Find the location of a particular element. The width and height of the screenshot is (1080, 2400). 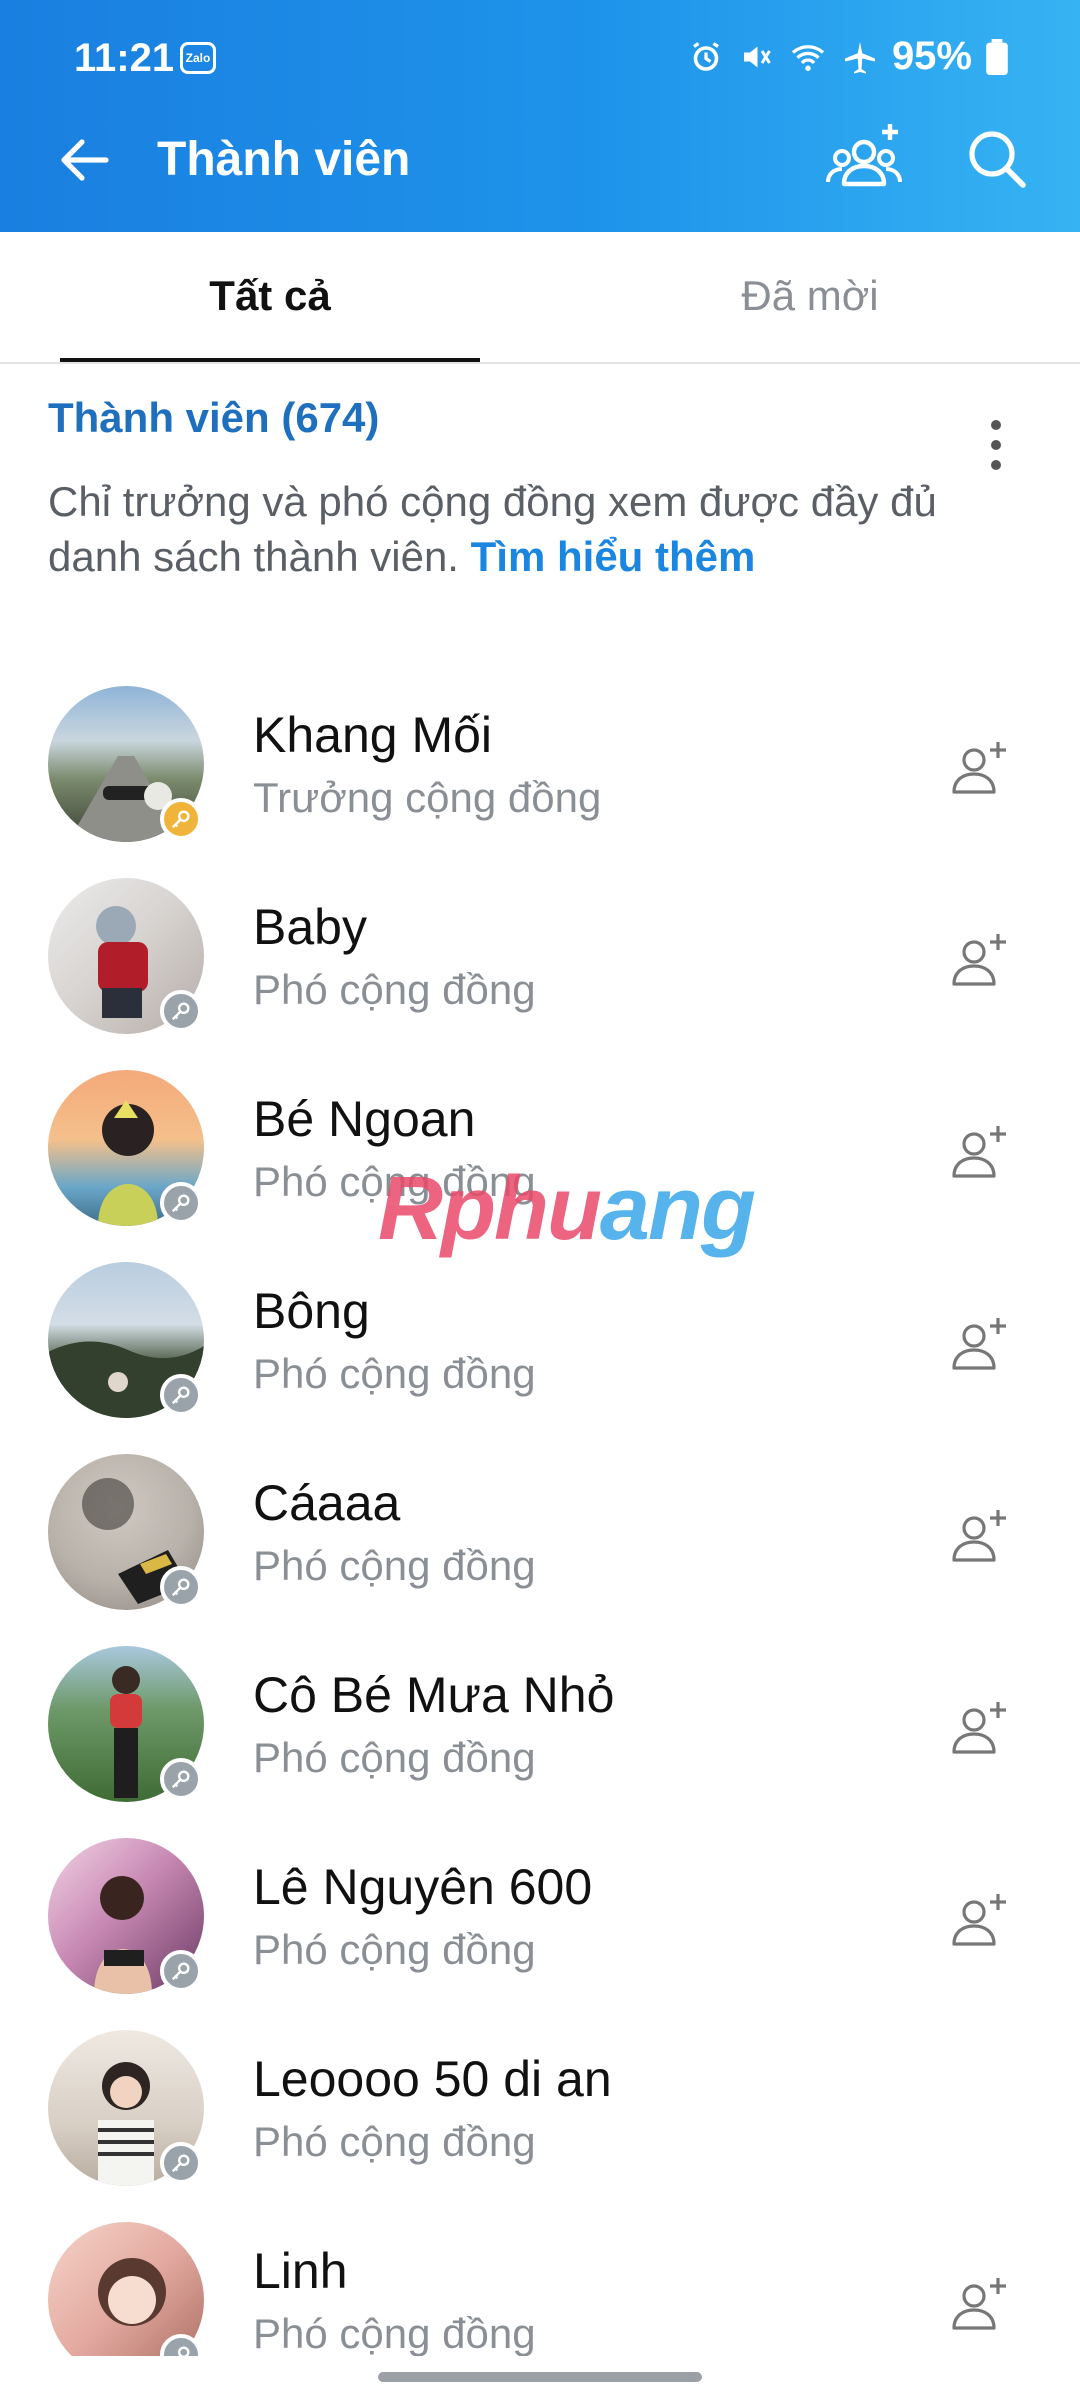

member-name: Cáaaa is located at coordinates (327, 1503).